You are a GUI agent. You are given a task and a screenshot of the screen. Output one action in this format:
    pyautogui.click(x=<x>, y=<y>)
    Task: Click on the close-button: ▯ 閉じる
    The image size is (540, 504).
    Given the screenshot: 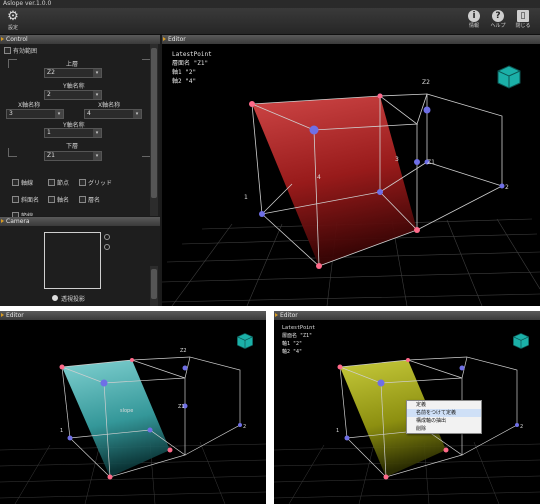 What is the action you would take?
    pyautogui.click(x=523, y=21)
    